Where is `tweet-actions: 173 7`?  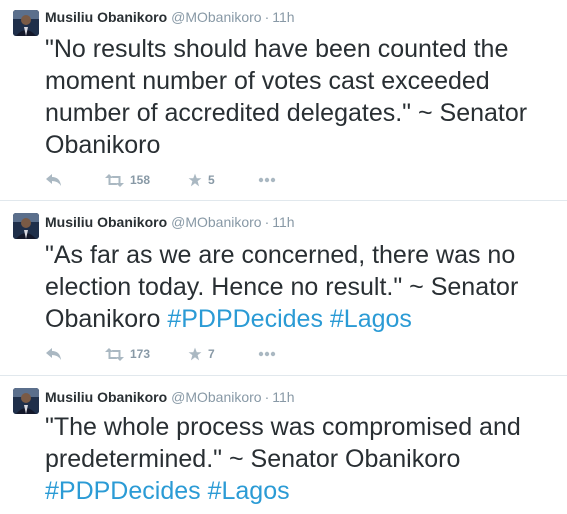
tweet-actions: 173 7 is located at coordinates (195, 354).